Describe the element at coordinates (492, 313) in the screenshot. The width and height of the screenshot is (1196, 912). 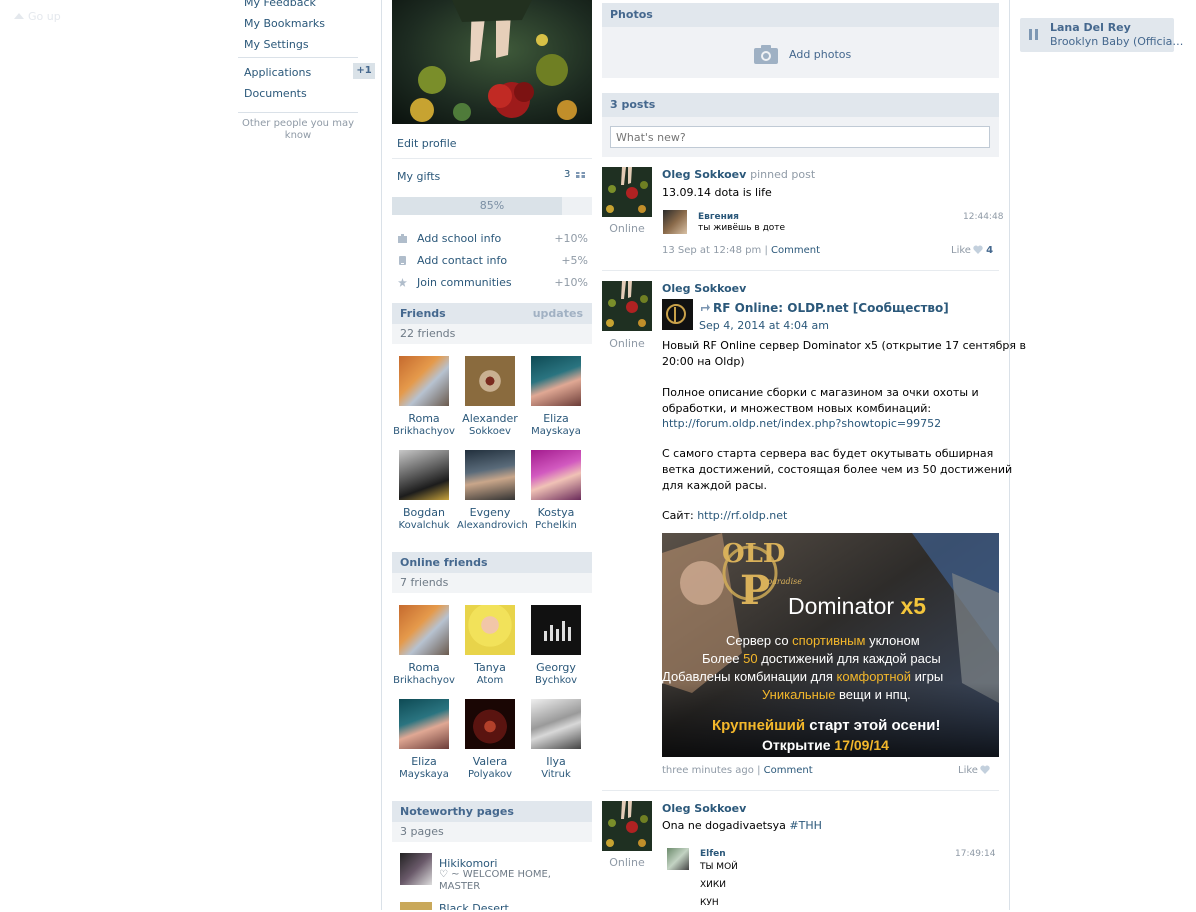
I see `friends-header: Friends updates` at that location.